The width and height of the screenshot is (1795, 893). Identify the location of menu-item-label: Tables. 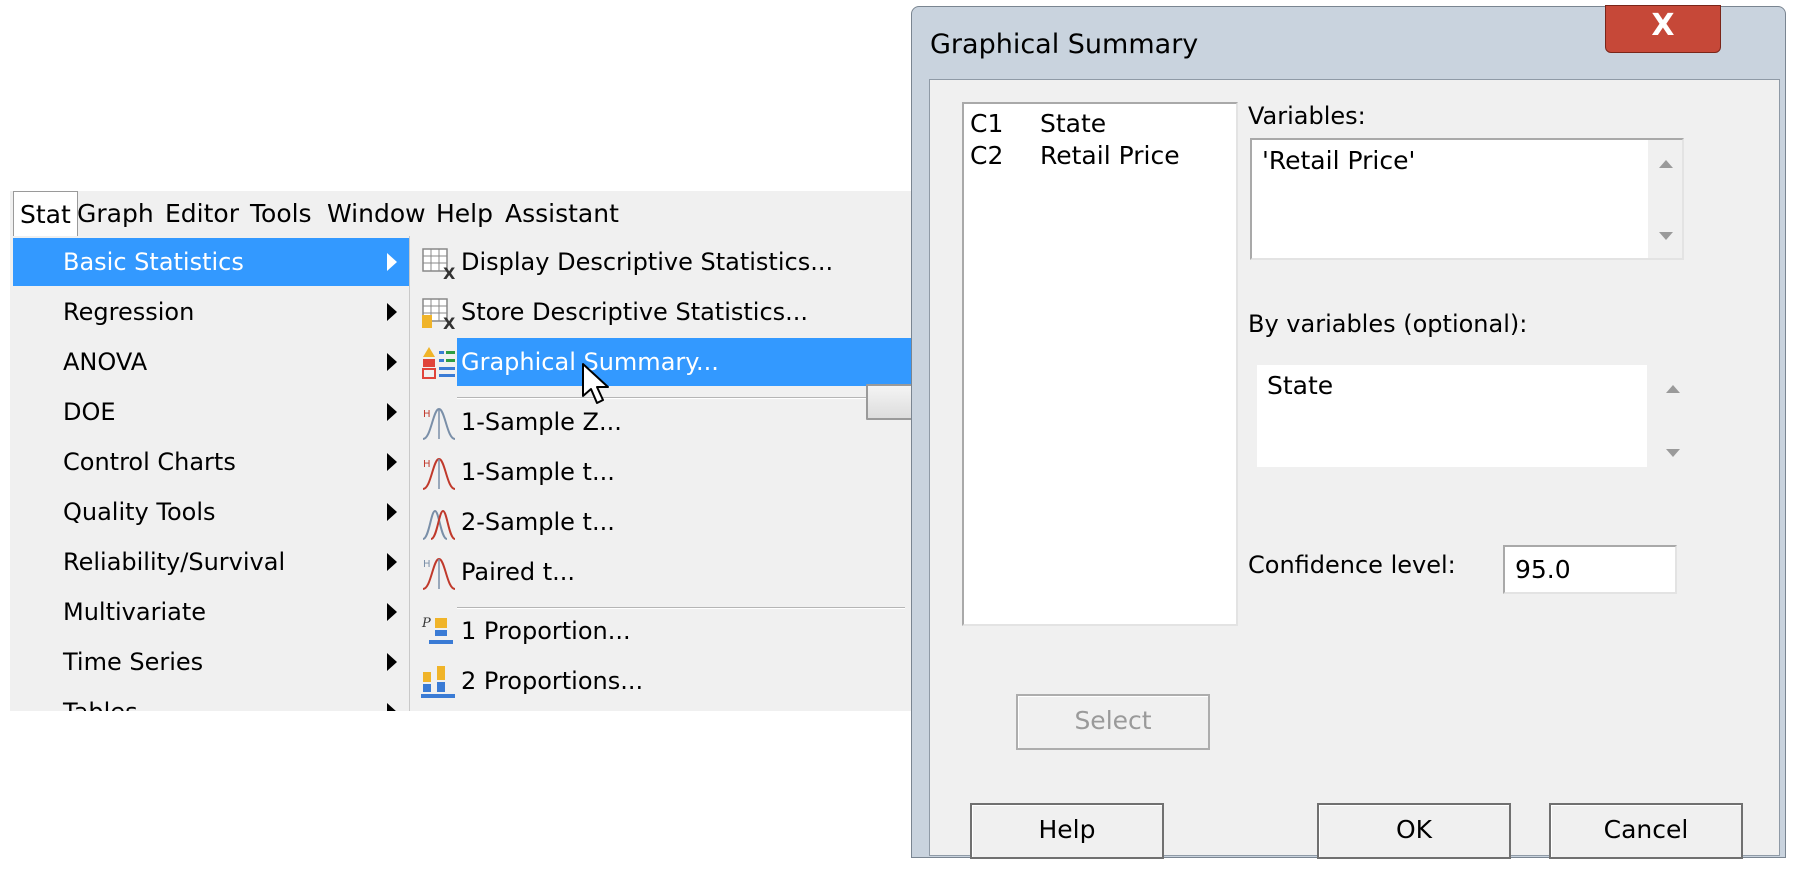
(100, 699).